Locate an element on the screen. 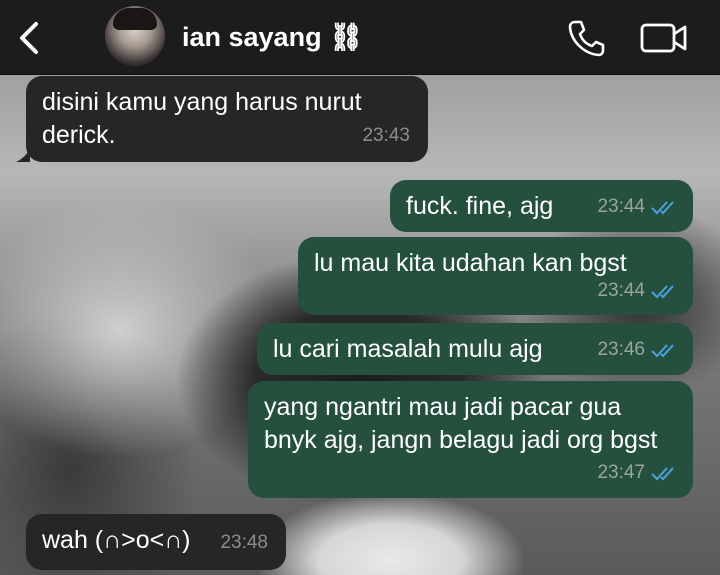 This screenshot has height=575, width=720. voice-call-button is located at coordinates (586, 38).